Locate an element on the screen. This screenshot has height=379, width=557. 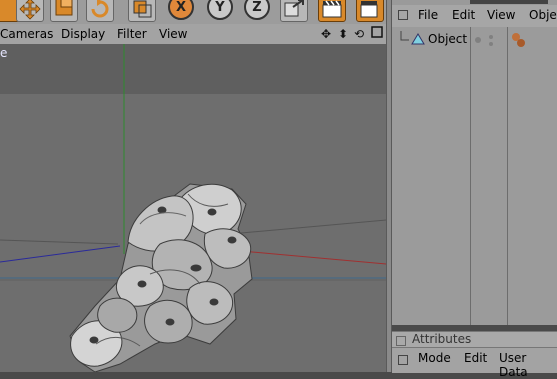
rotate-icon is located at coordinates (100, 9).